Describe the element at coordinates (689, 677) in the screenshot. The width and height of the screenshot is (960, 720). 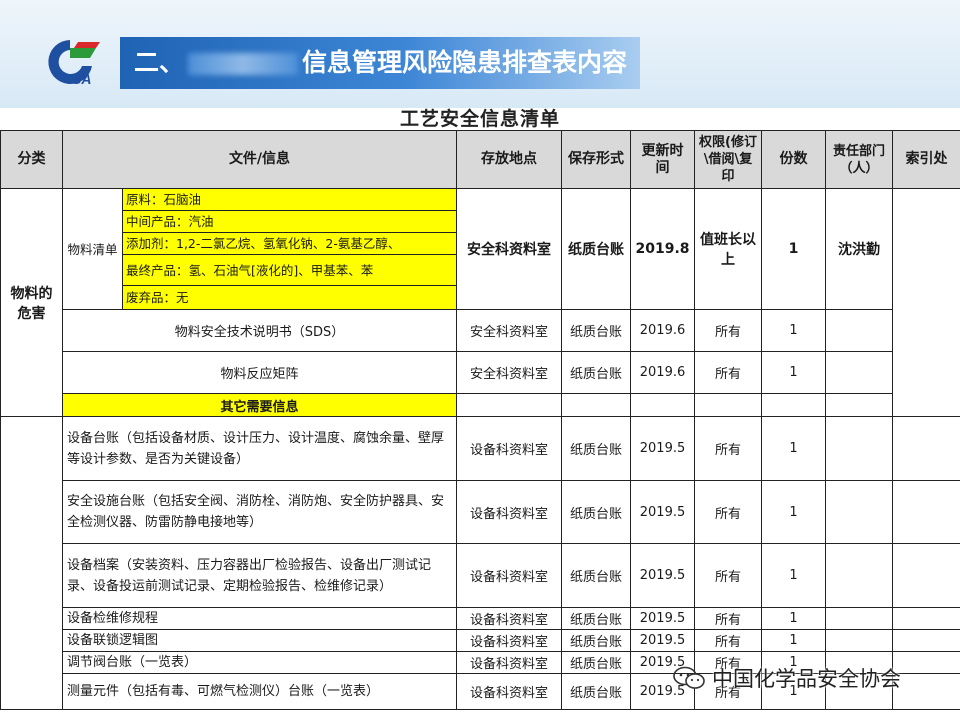
I see `wechat-icon` at that location.